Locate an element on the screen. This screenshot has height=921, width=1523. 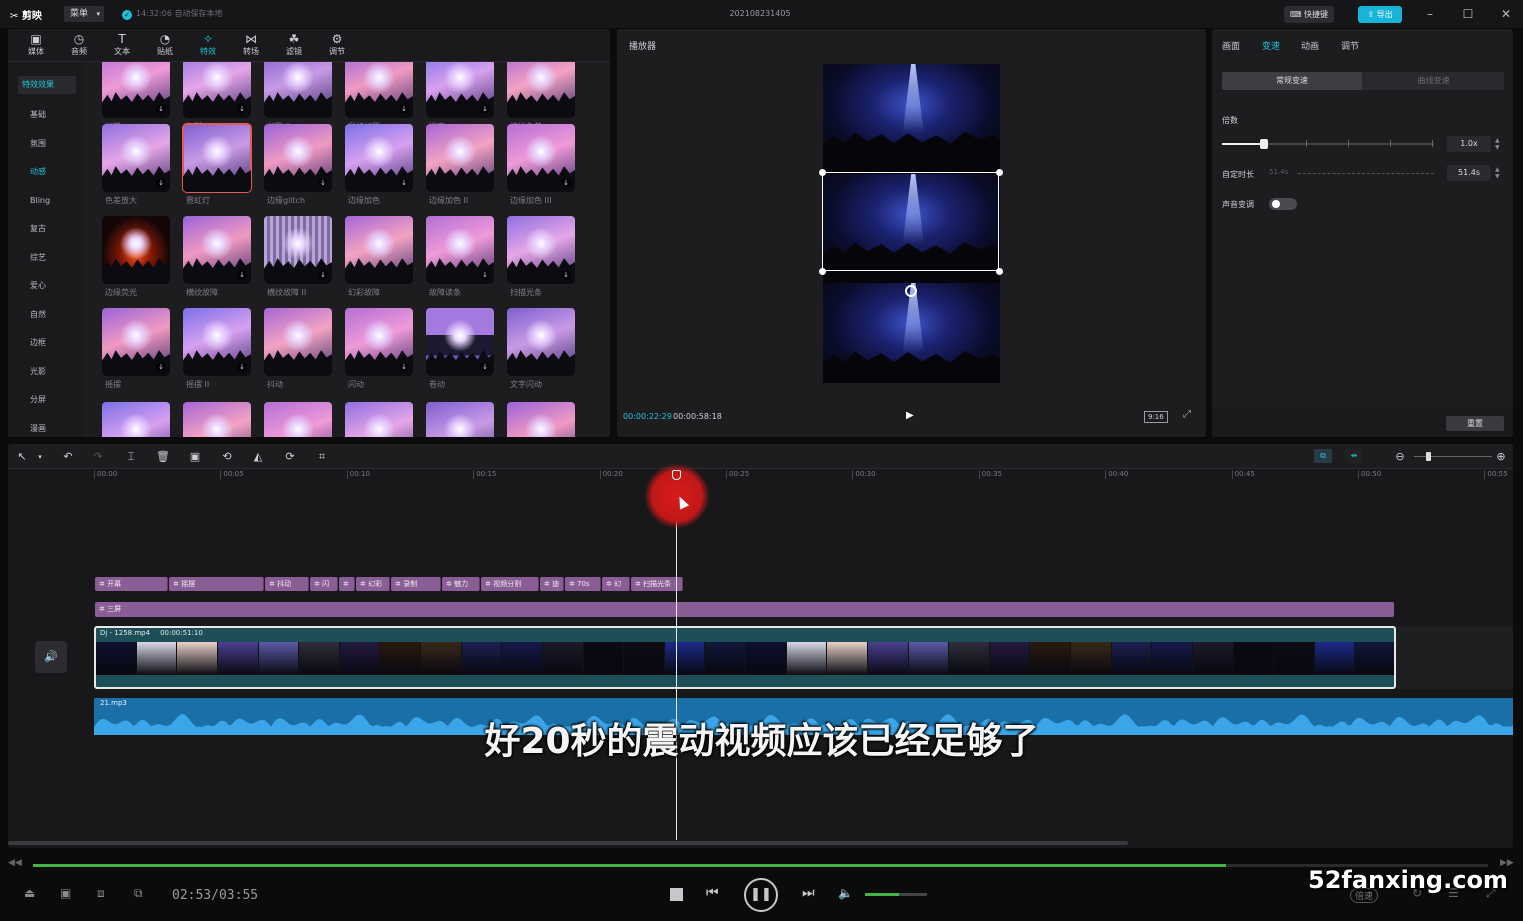
category-item: 自然 is located at coordinates (47, 315).